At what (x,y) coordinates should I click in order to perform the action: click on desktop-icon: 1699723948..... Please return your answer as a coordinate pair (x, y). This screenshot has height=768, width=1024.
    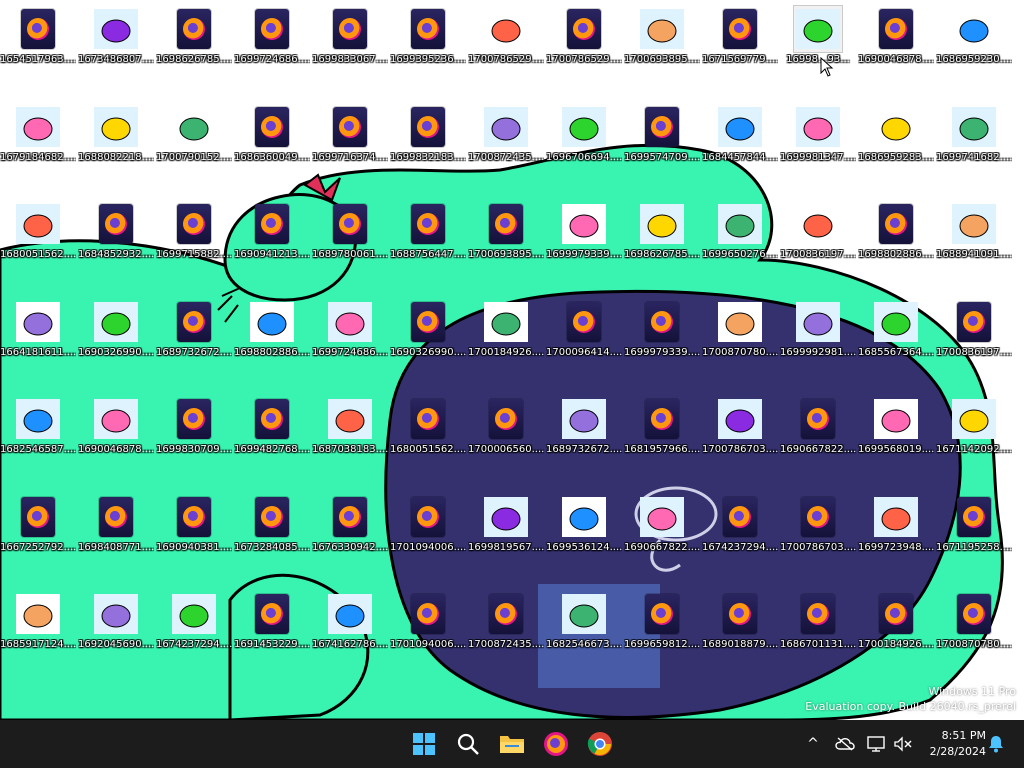
    Looking at the image, I should click on (896, 533).